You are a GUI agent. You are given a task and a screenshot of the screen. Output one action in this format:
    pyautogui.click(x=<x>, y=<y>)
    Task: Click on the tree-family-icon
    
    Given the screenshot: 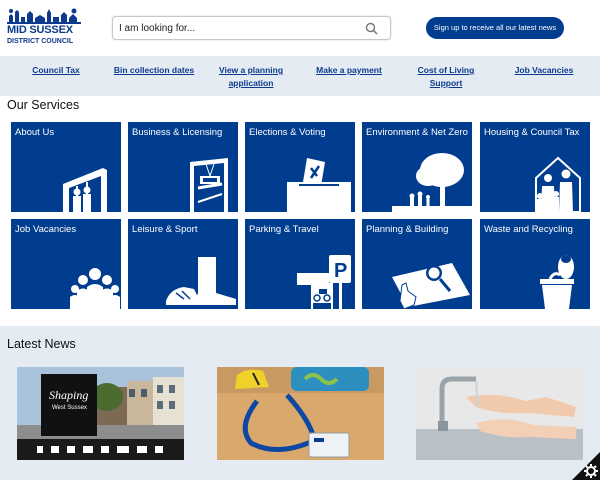 What is the action you would take?
    pyautogui.click(x=432, y=182)
    